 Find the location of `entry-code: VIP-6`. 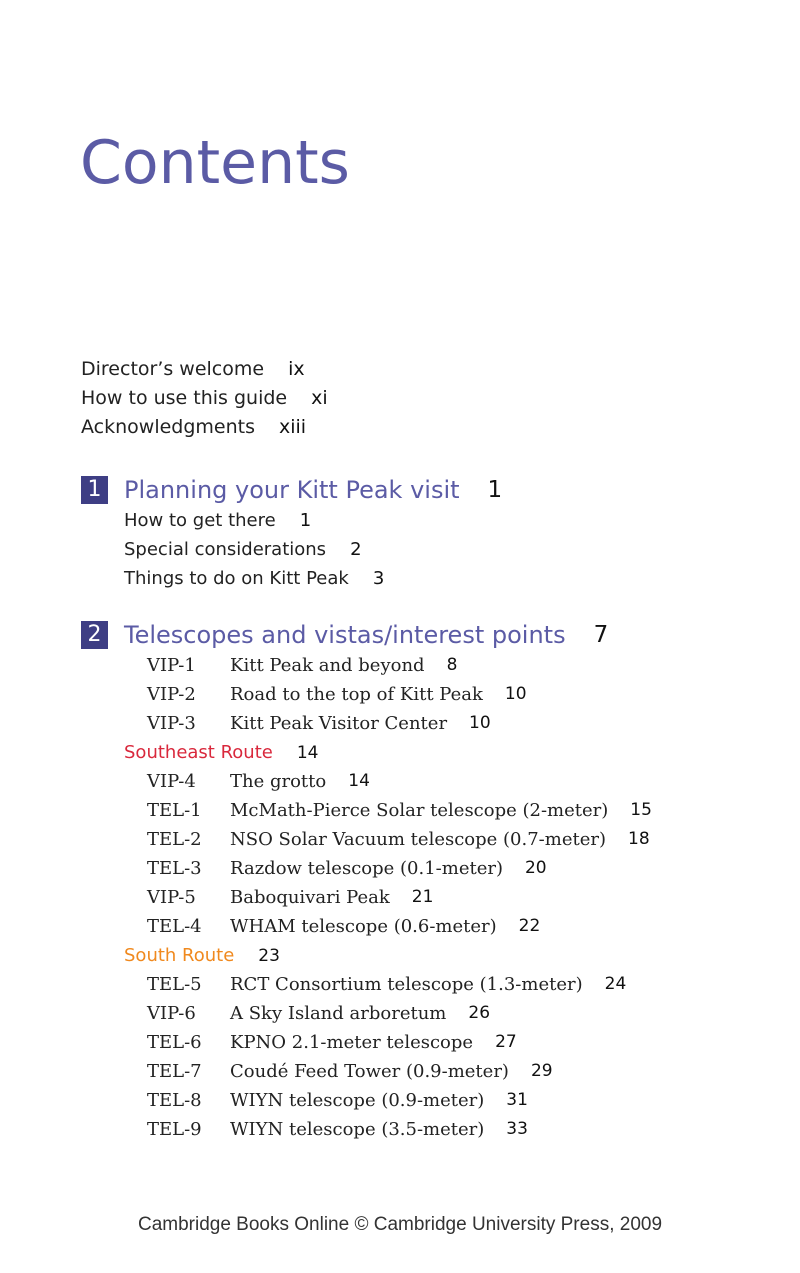

entry-code: VIP-6 is located at coordinates (171, 1013).